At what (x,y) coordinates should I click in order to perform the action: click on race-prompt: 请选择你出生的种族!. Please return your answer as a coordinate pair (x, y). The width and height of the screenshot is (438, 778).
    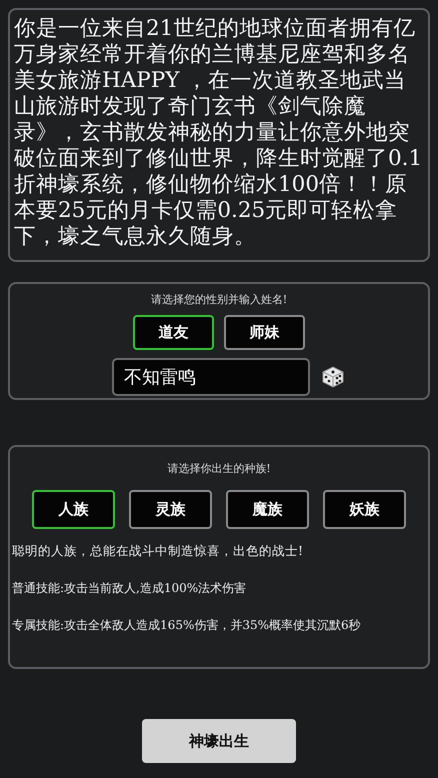
    Looking at the image, I should click on (219, 468).